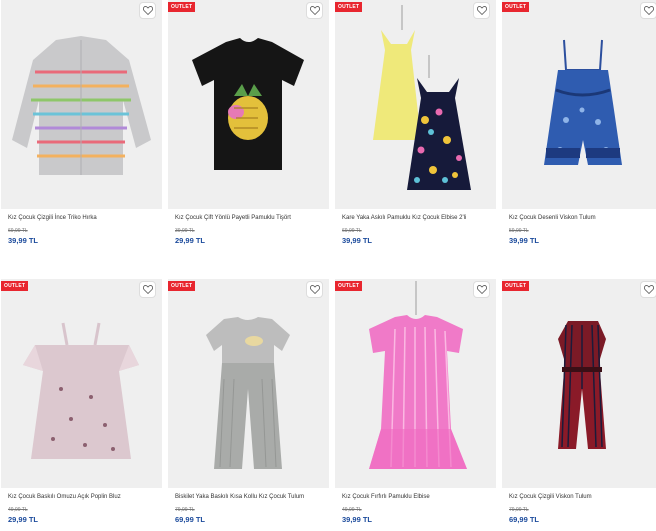 Image resolution: width=656 pixels, height=531 pixels. What do you see at coordinates (81, 498) in the screenshot?
I see `product-title: Kız Çocuk Baskılı Omuzu Açık Poplin Bluz` at bounding box center [81, 498].